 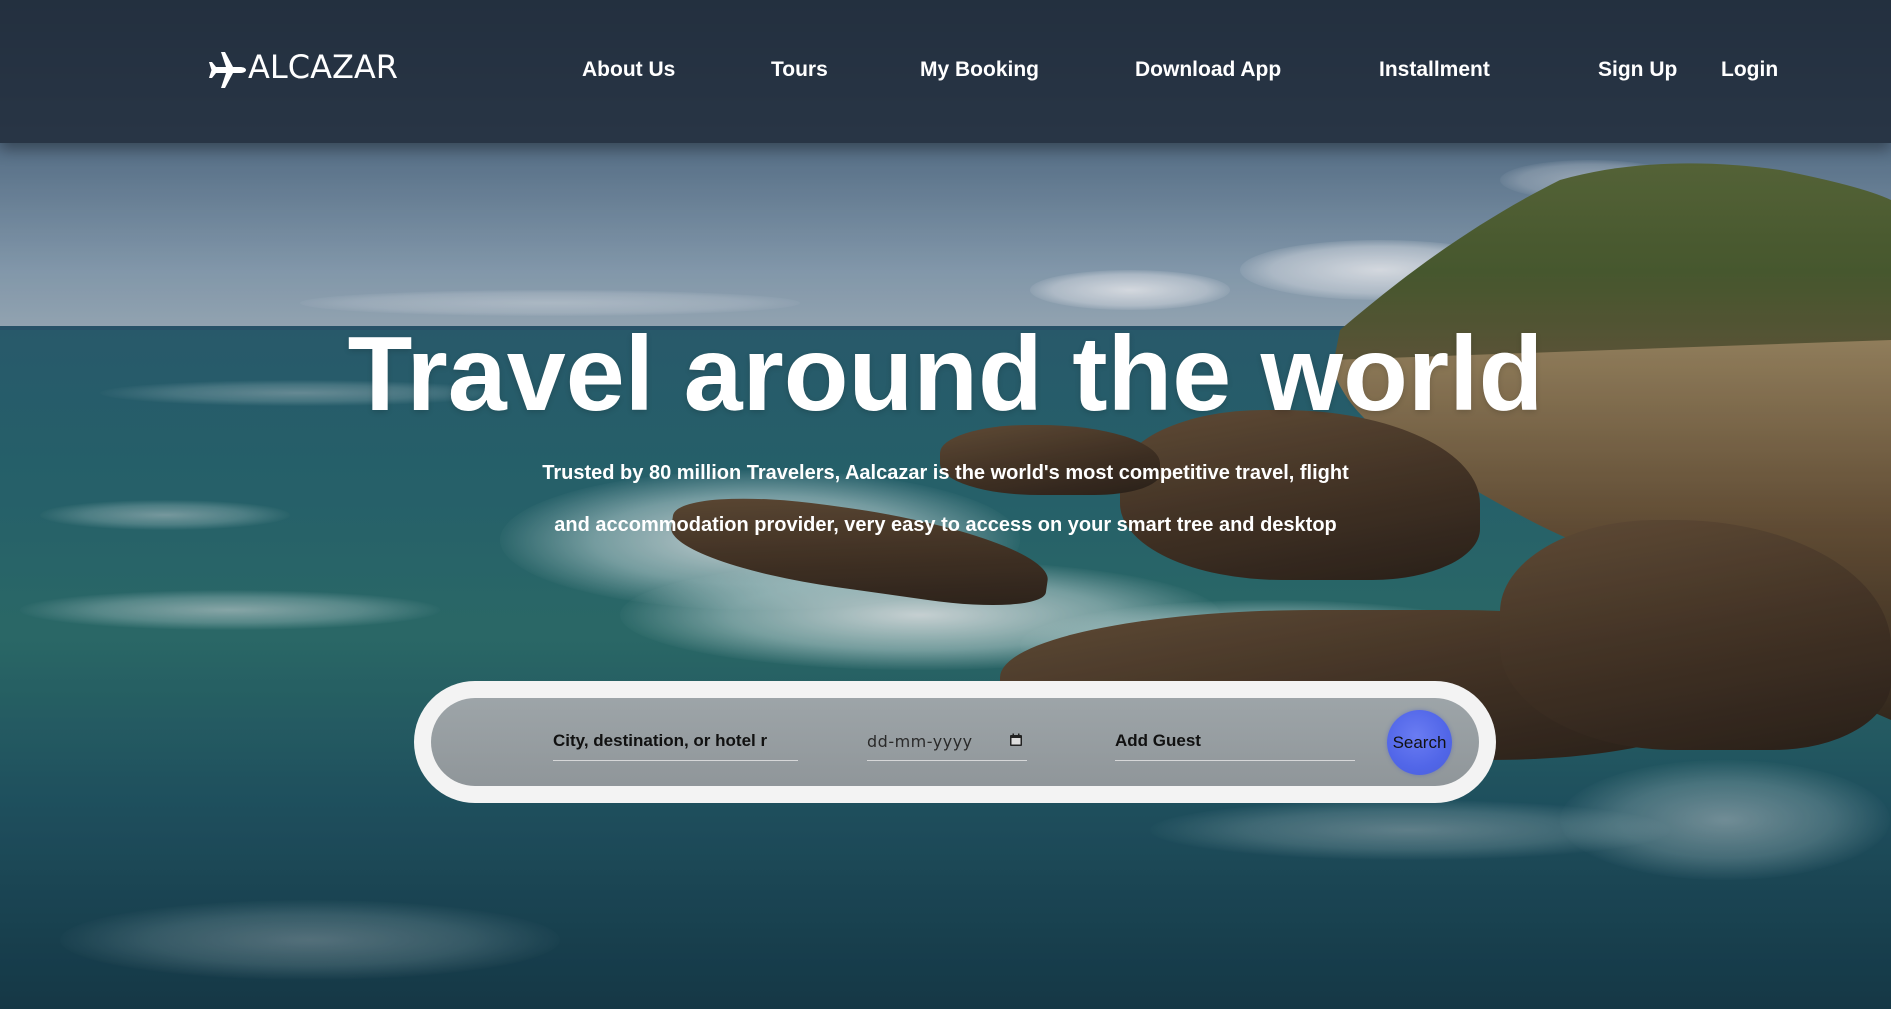 I want to click on guest-input, so click(x=1235, y=741).